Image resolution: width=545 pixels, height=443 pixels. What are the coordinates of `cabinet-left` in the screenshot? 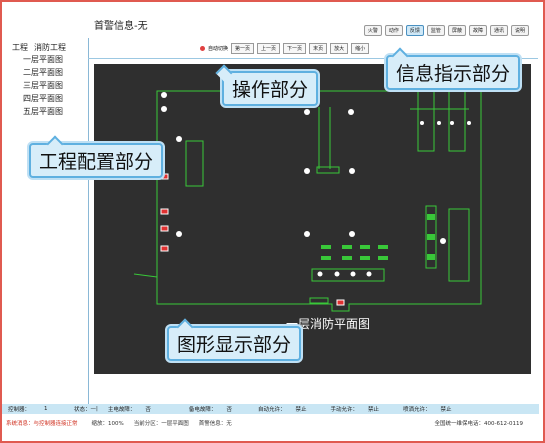 It's located at (426, 120).